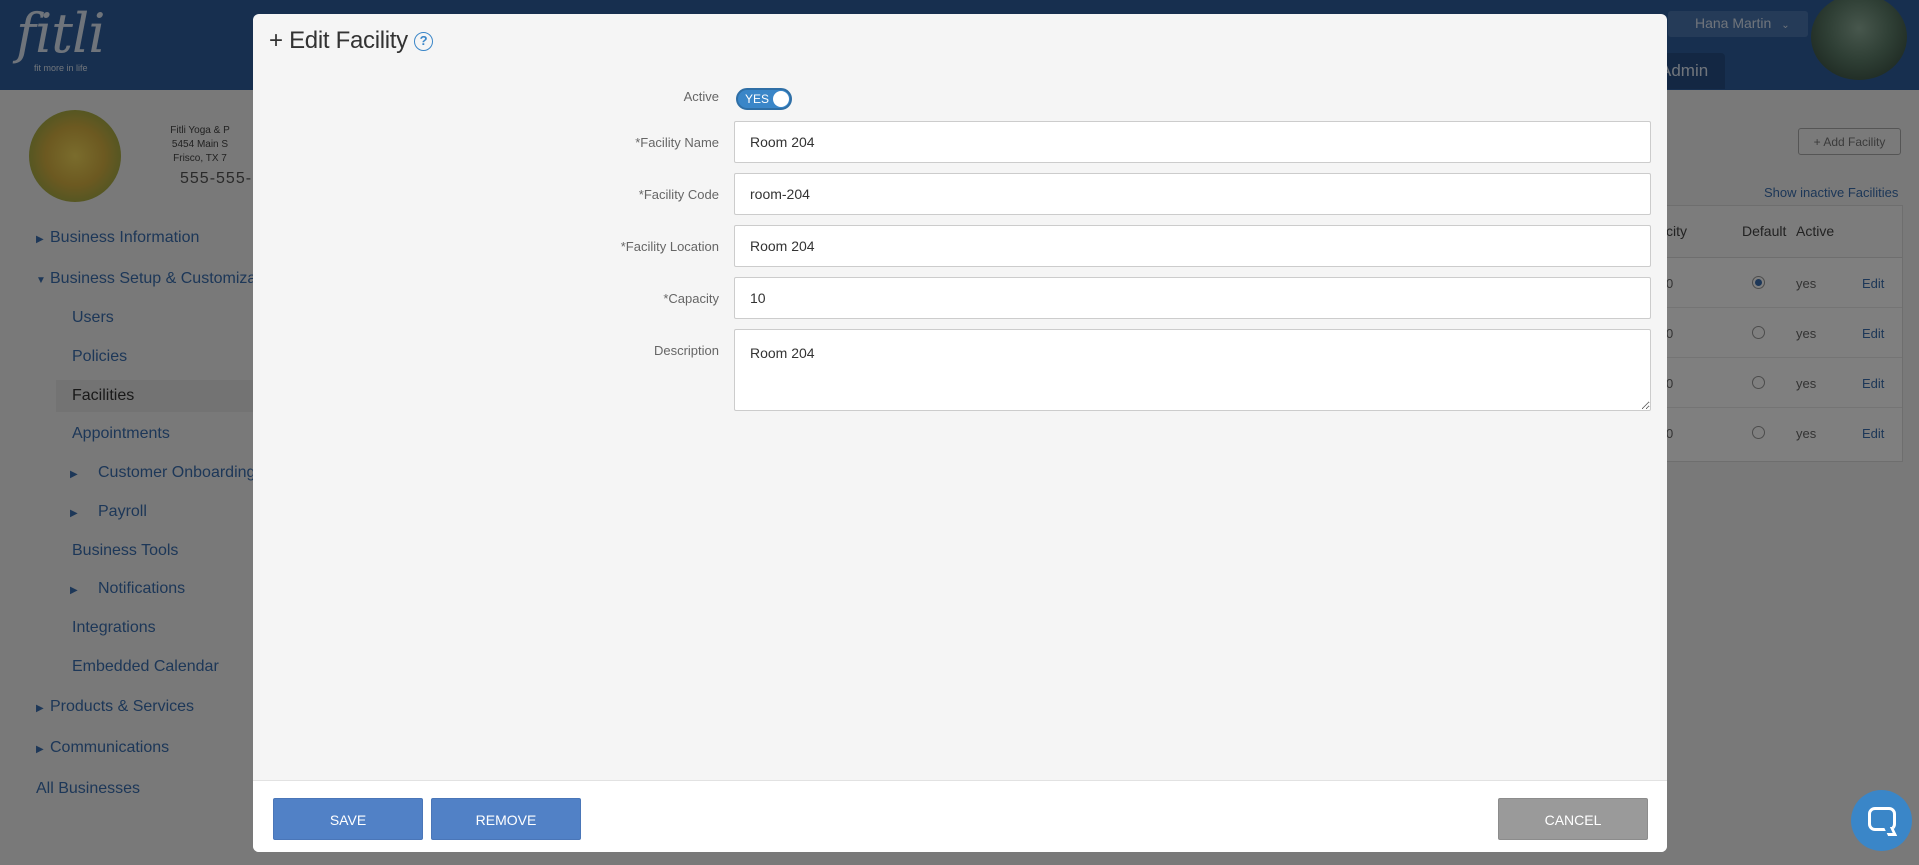 The image size is (1919, 865). Describe the element at coordinates (1192, 142) in the screenshot. I see `facility-name-input` at that location.